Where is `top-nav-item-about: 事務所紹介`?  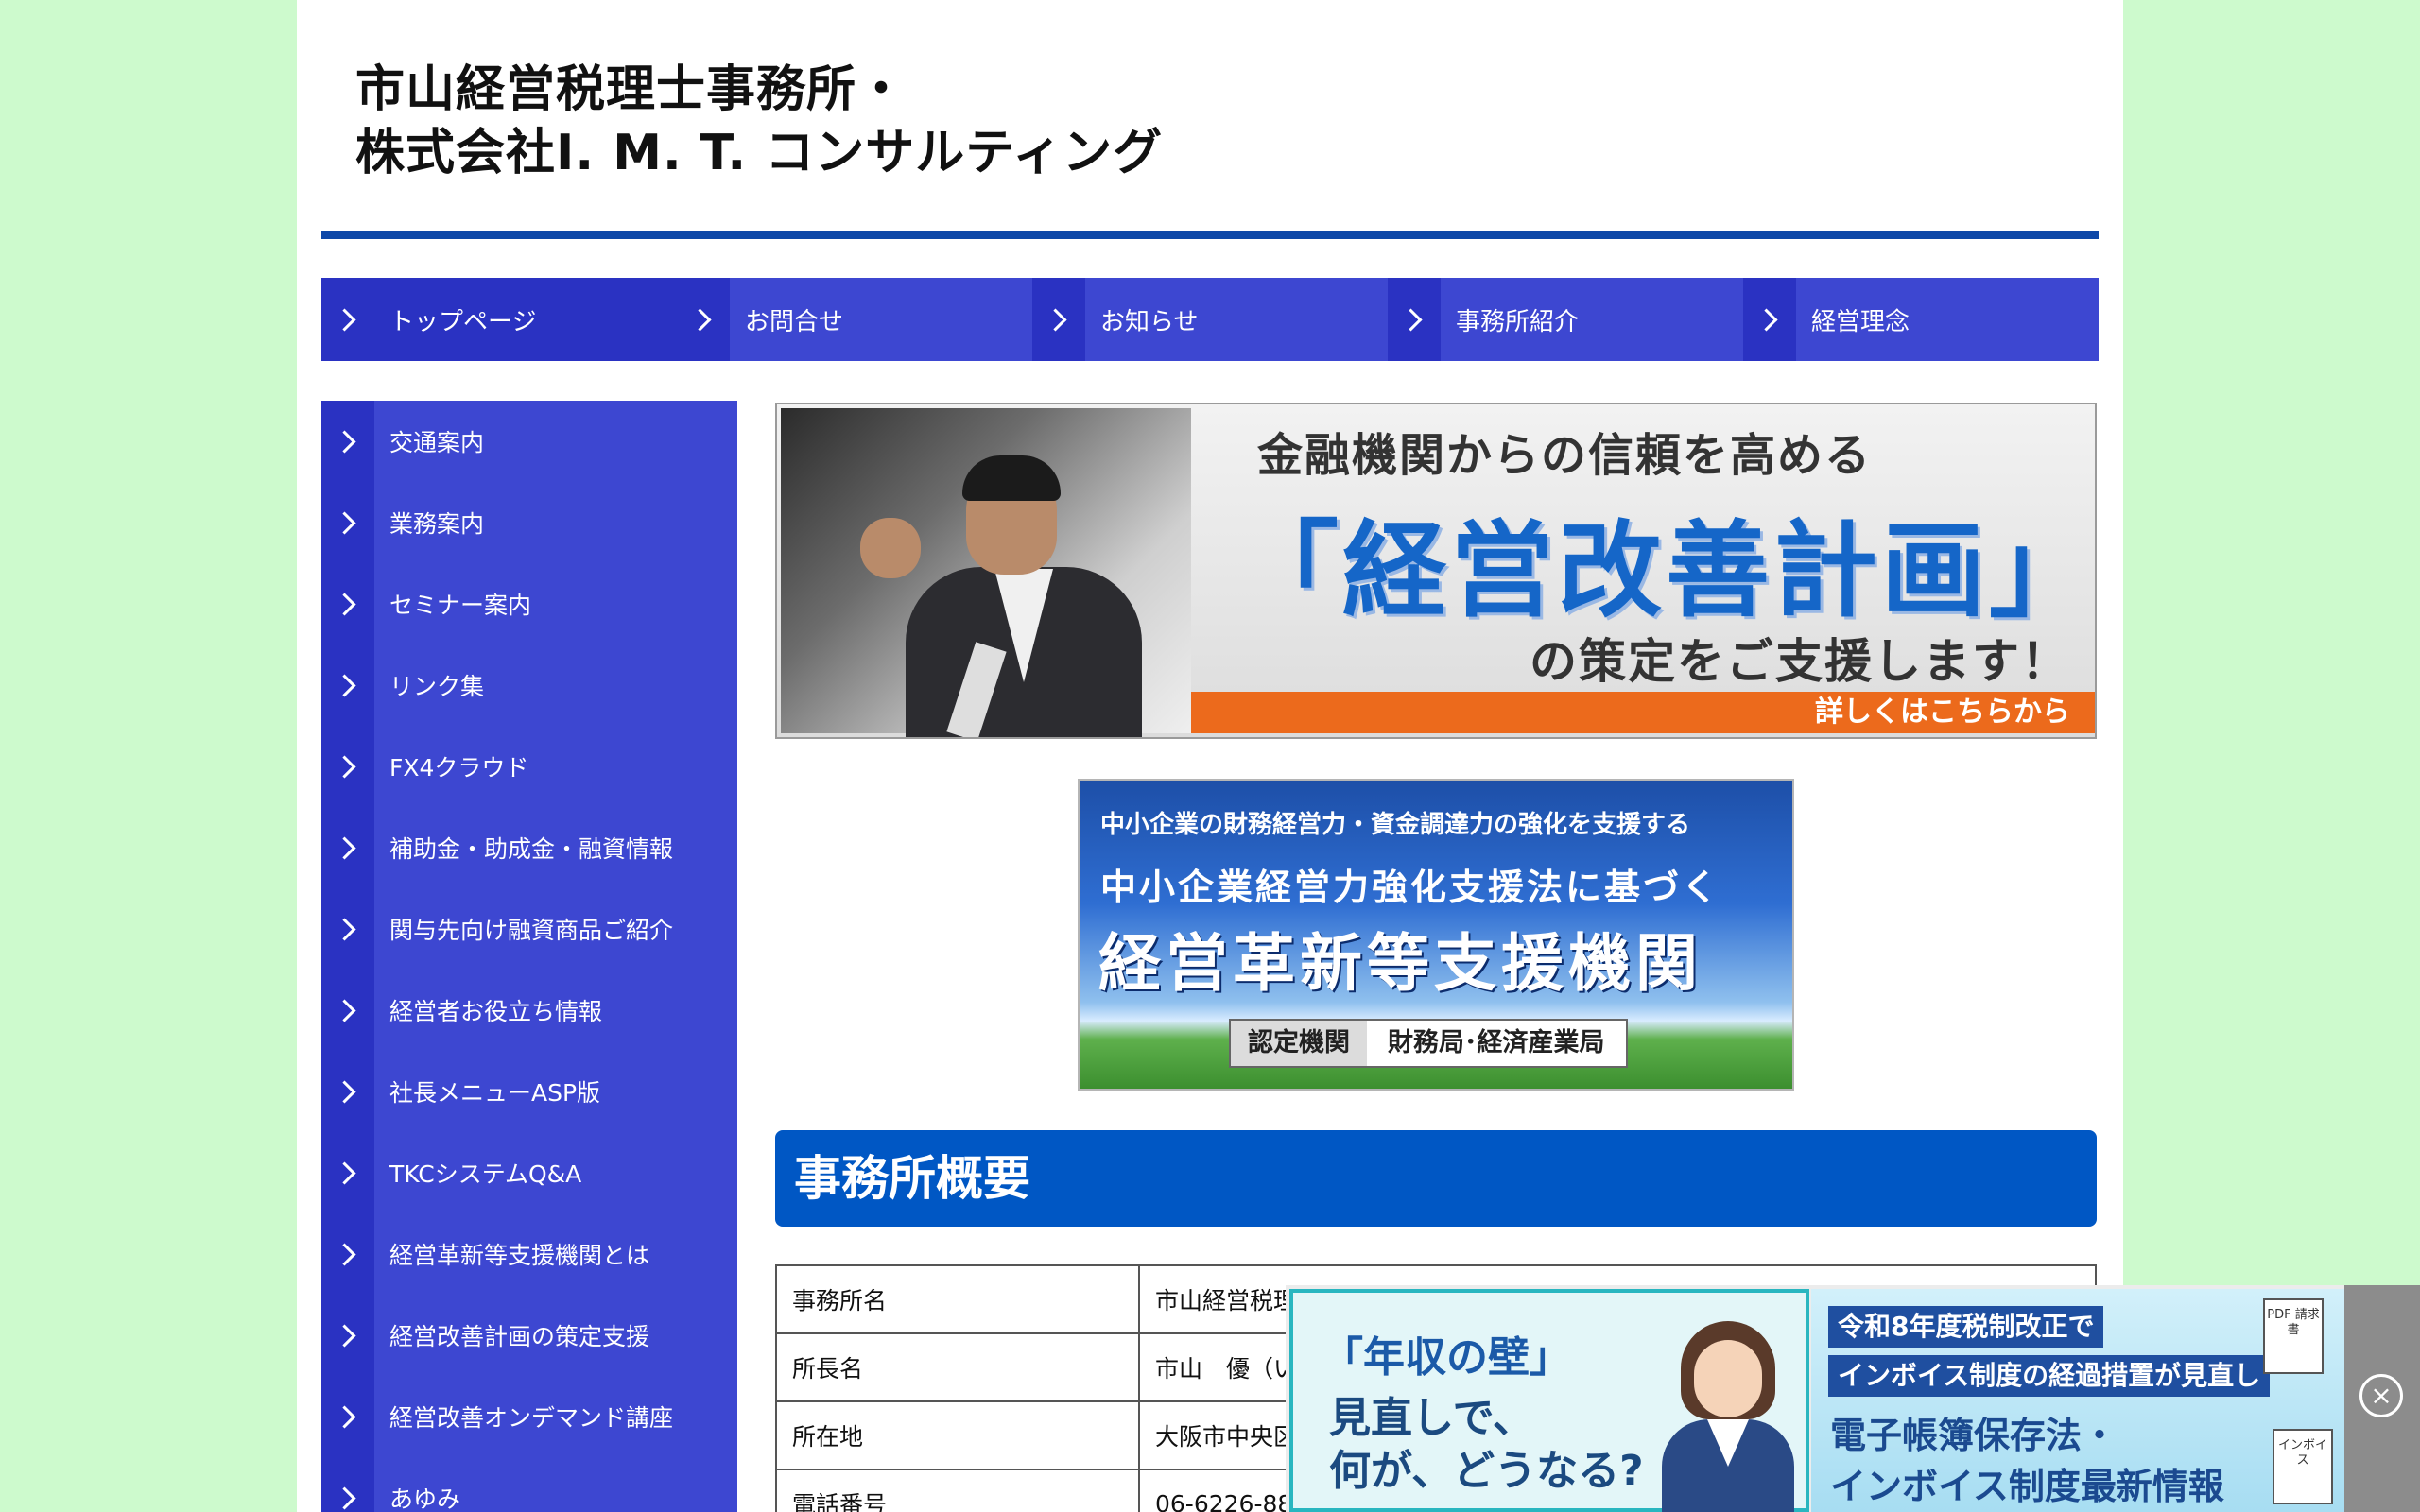
top-nav-item-about: 事務所紹介 is located at coordinates (1566, 319).